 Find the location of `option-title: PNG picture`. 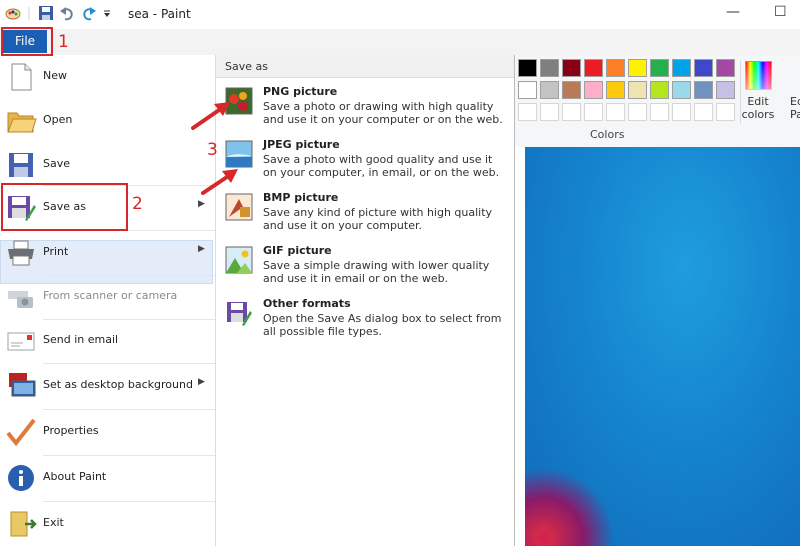

option-title: PNG picture is located at coordinates (300, 91).